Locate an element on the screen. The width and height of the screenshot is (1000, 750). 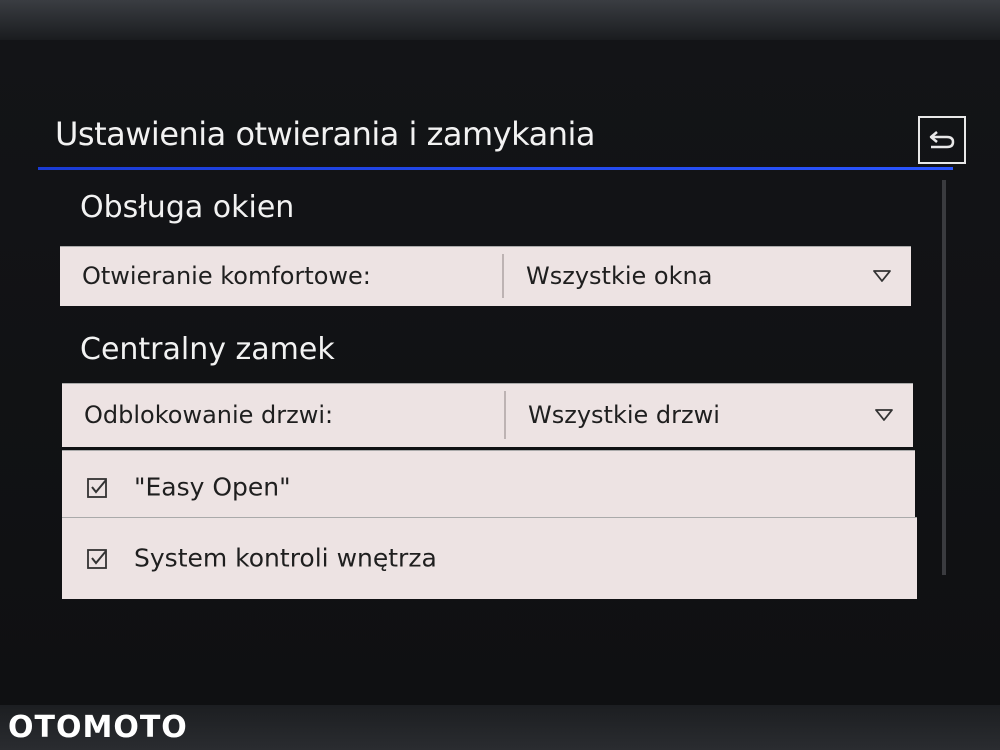
dropdown-value: Wszystkie okna is located at coordinates (619, 276).